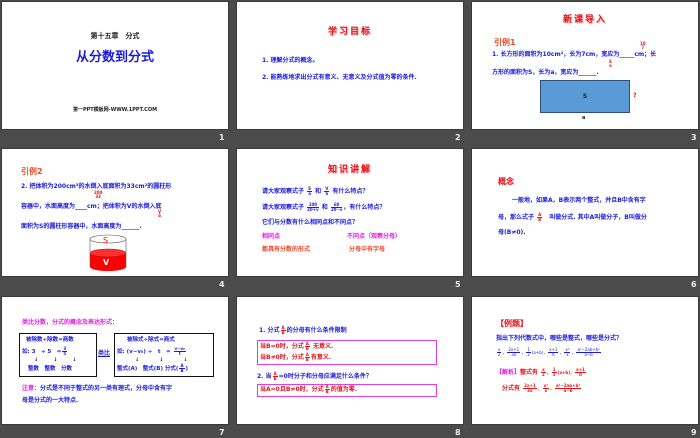  I want to click on box-row: 被除式÷除式=商式, so click(151, 340).